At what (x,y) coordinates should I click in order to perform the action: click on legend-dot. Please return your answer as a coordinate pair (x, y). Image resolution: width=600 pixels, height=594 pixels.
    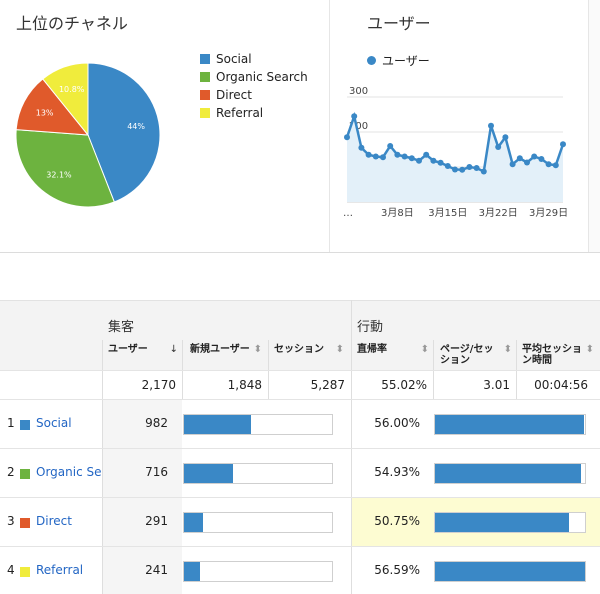
    Looking at the image, I should click on (371, 60).